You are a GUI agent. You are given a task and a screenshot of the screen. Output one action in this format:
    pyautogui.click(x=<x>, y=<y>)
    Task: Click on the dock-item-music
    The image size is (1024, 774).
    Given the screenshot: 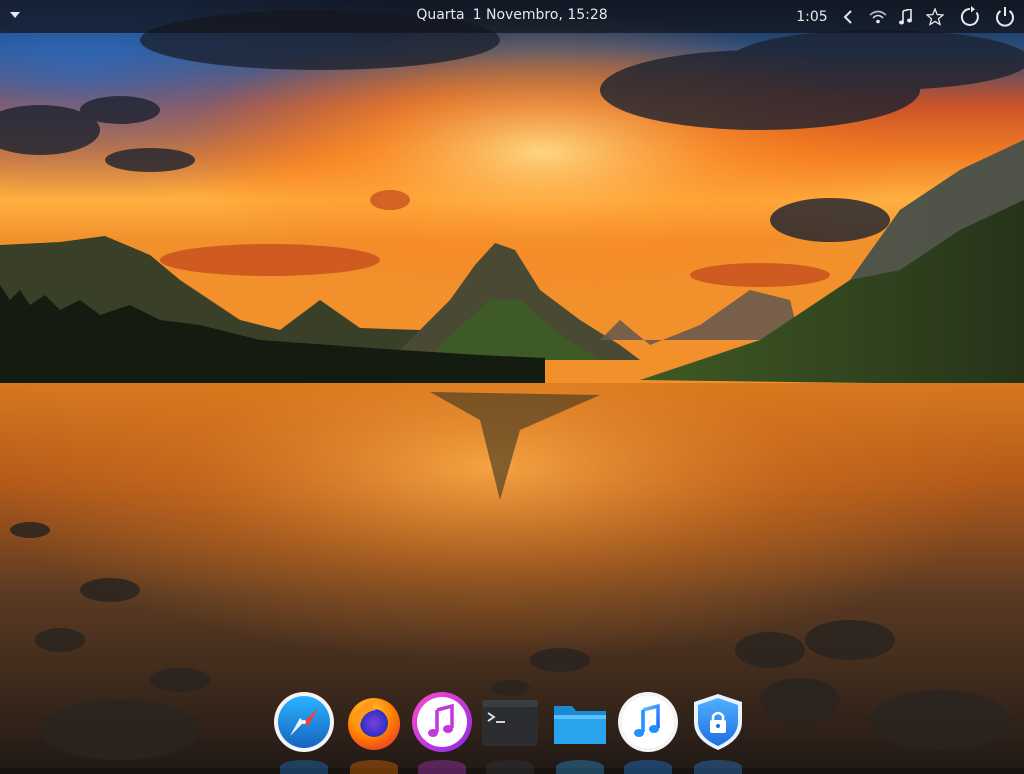 What is the action you would take?
    pyautogui.click(x=648, y=732)
    